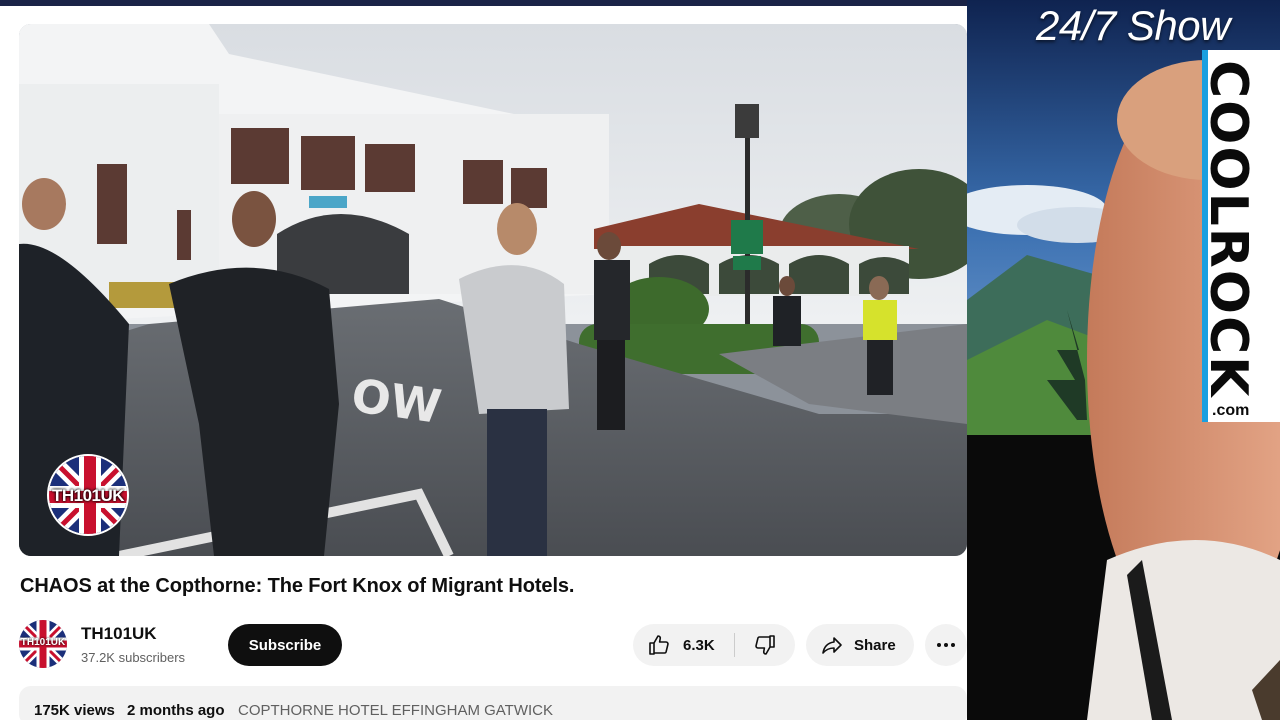 This screenshot has width=1280, height=720. I want to click on more-dots-icon, so click(946, 645).